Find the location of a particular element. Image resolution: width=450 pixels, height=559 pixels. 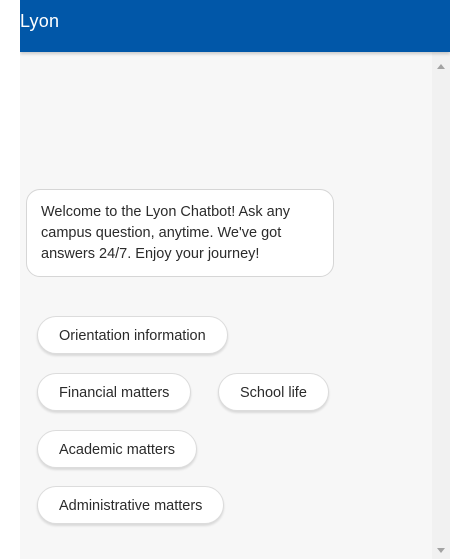

quick-reply-administrative-matters: Administrative matters is located at coordinates (131, 505).